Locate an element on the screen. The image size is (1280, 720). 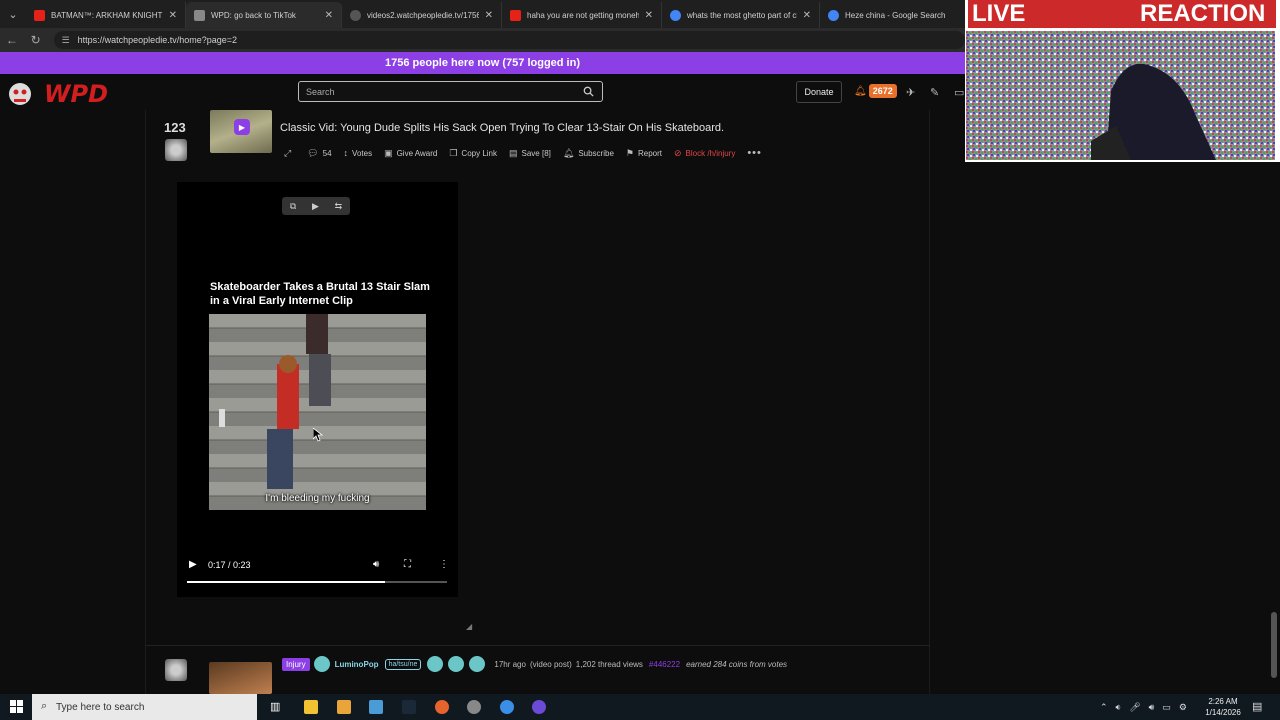
expand-button: ⤢ is located at coordinates (289, 153).